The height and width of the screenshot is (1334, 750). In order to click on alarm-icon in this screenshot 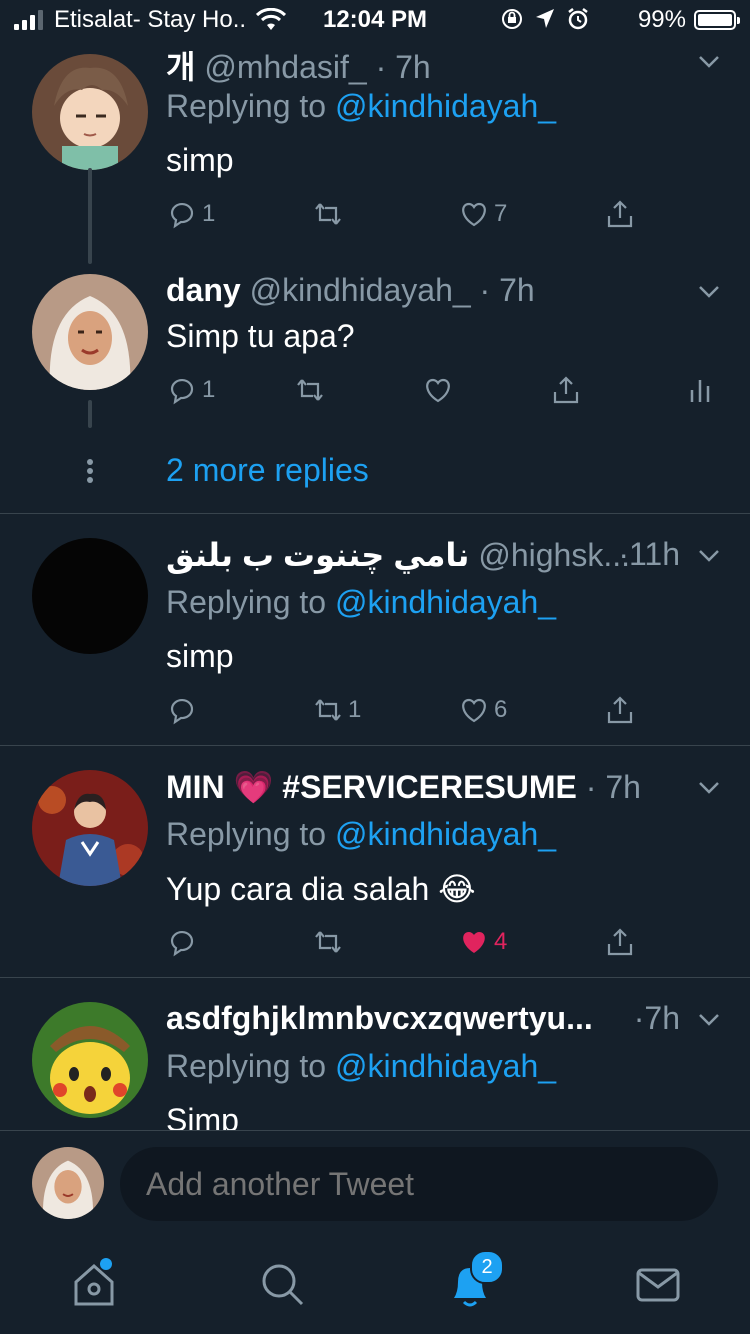, I will do `click(578, 19)`.